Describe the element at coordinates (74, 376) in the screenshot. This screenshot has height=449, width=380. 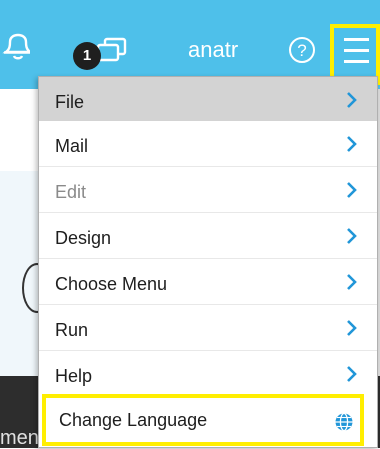
I see `menu-item-label: Help` at that location.